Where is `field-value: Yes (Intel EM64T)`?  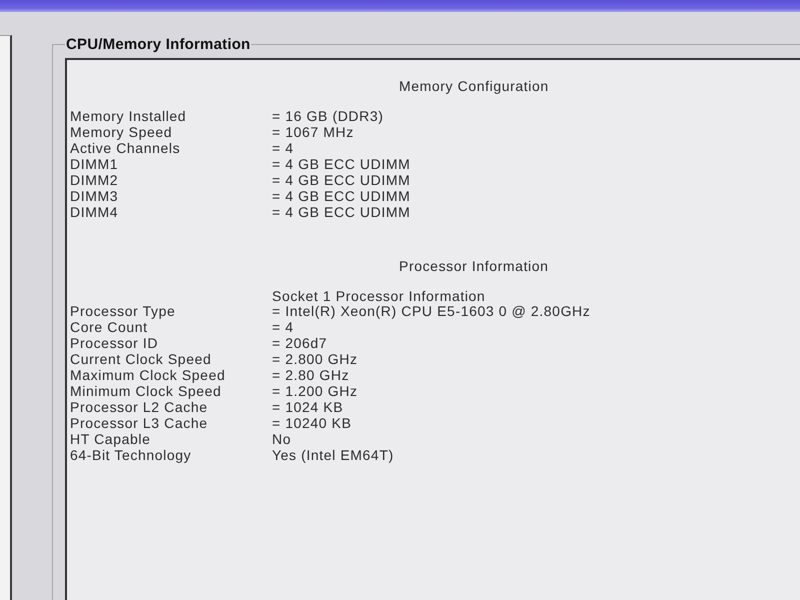 field-value: Yes (Intel EM64T) is located at coordinates (333, 455).